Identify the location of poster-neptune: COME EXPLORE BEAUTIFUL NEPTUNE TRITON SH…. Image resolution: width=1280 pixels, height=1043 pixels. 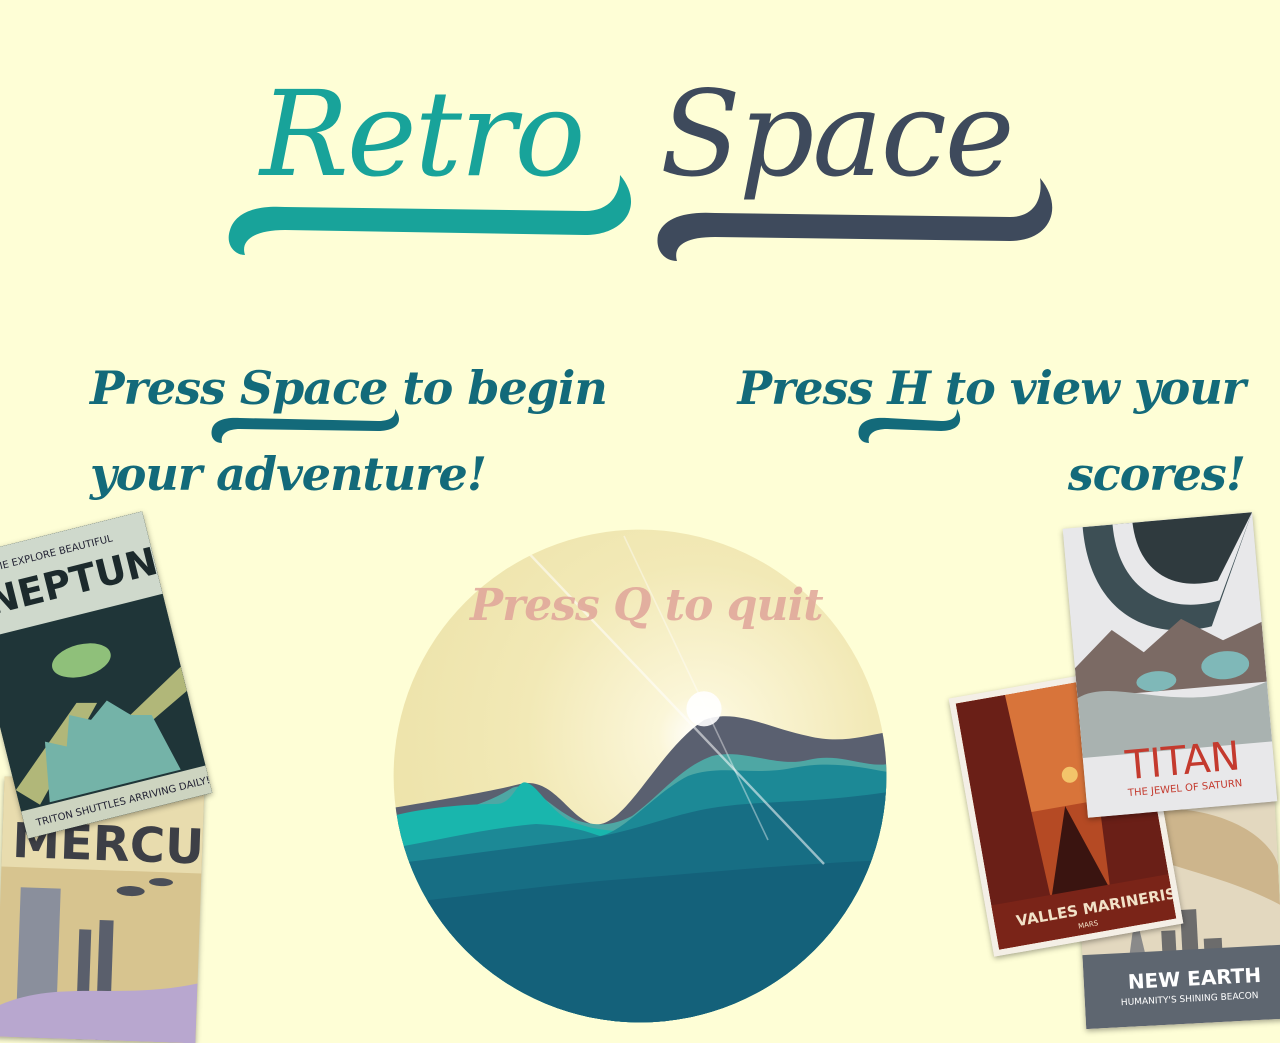
(106, 675).